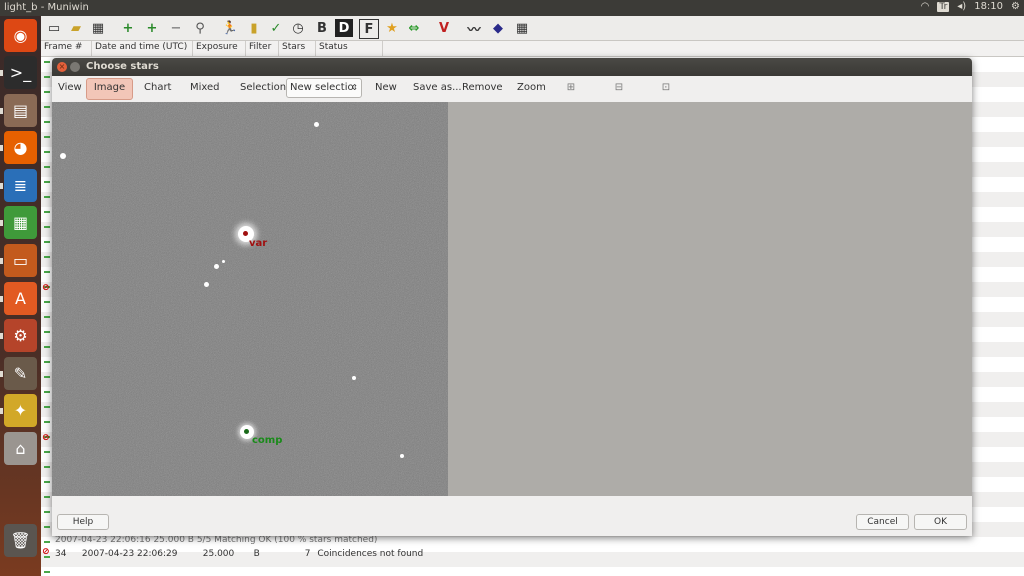  What do you see at coordinates (531, 87) in the screenshot?
I see `zoom-label: Zoom` at bounding box center [531, 87].